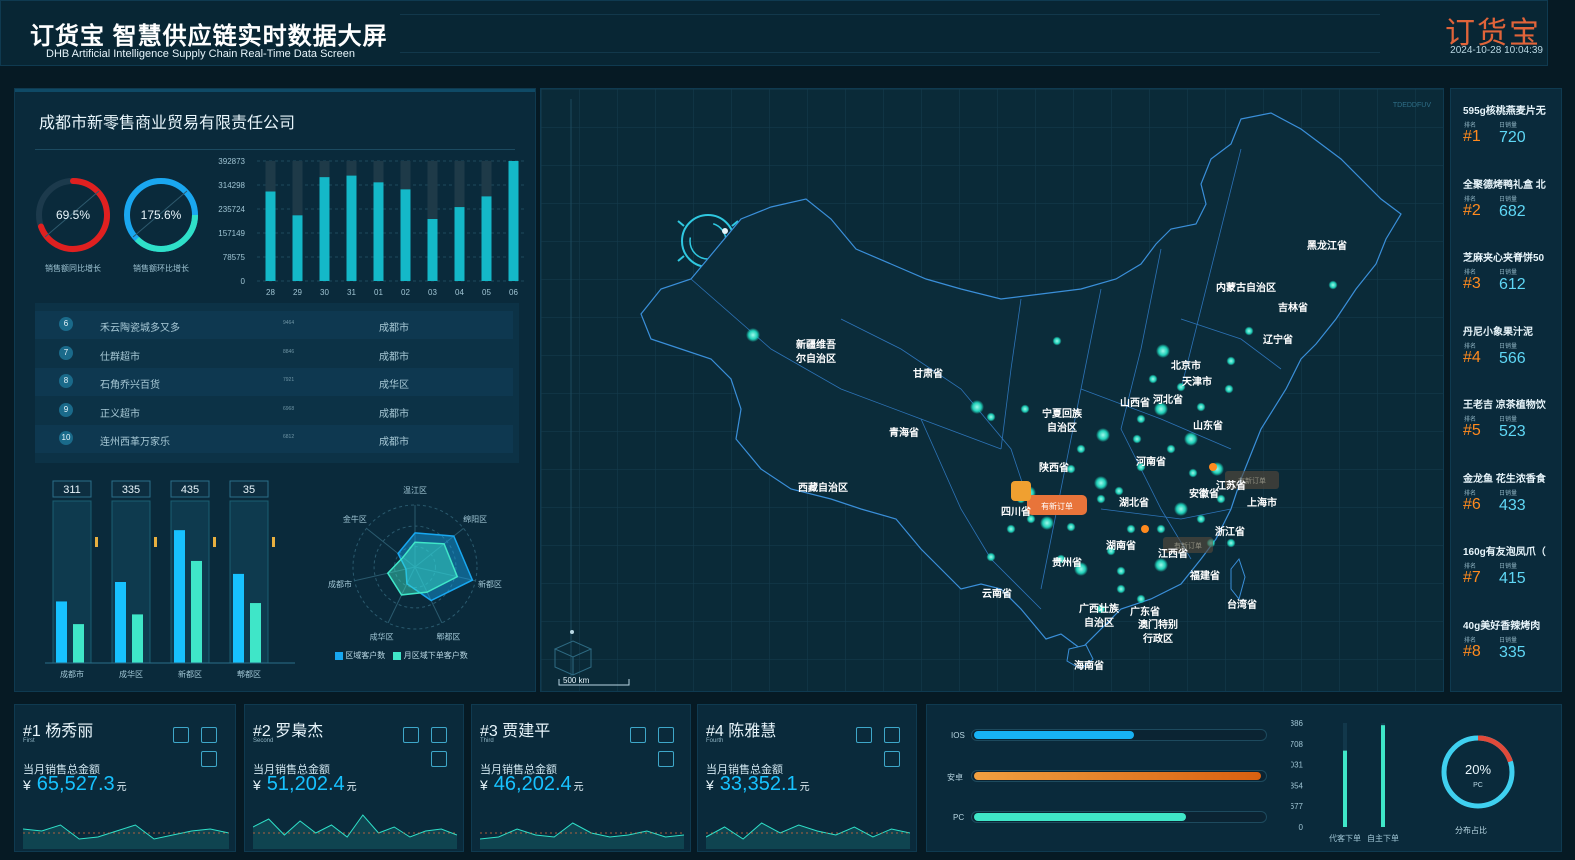 The width and height of the screenshot is (1575, 860). What do you see at coordinates (1507, 279) in the screenshot?
I see `product-rank-item: 芝麻夹心夹脊饼50 排名 日销量 #3 612` at bounding box center [1507, 279].